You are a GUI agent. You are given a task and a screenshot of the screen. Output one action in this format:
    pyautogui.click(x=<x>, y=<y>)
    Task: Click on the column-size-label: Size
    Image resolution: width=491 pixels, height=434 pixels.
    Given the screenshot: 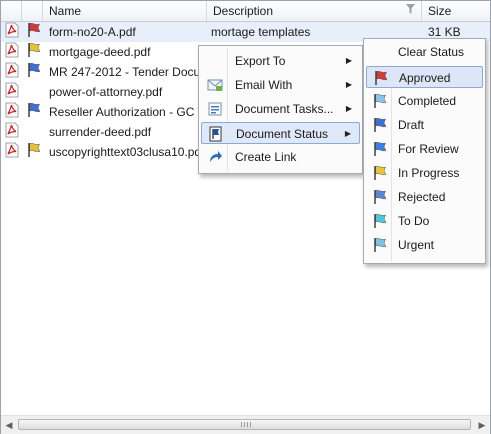 What is the action you would take?
    pyautogui.click(x=440, y=11)
    